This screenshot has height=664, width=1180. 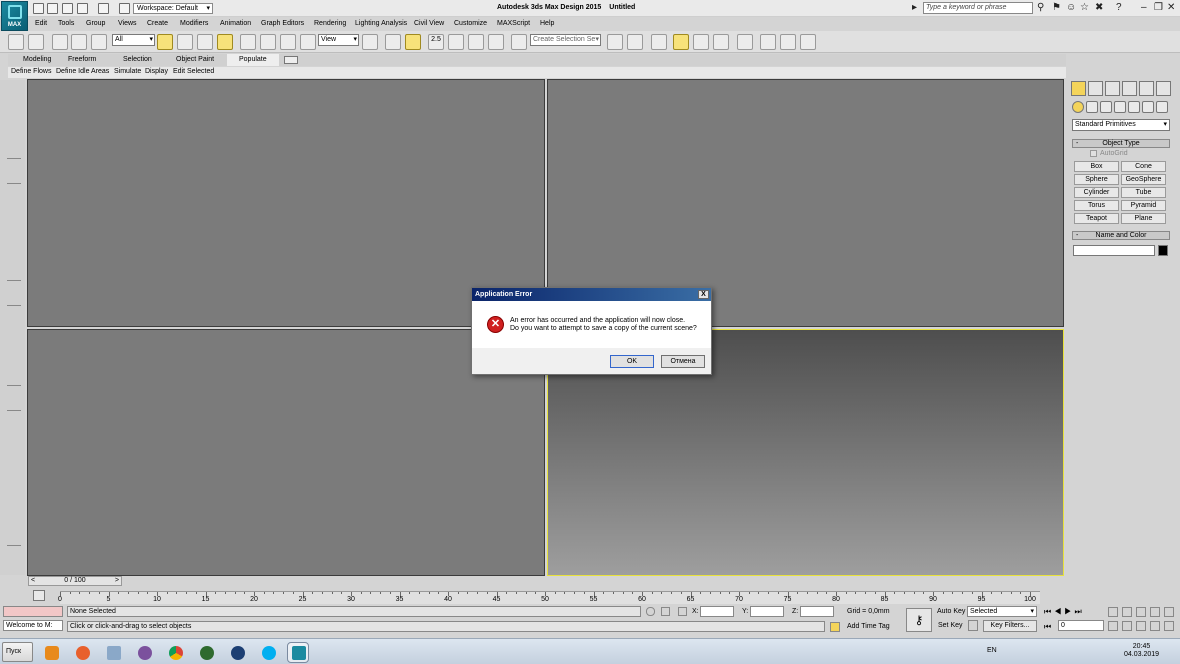 I want to click on curve-editor-icon, so click(x=701, y=42).